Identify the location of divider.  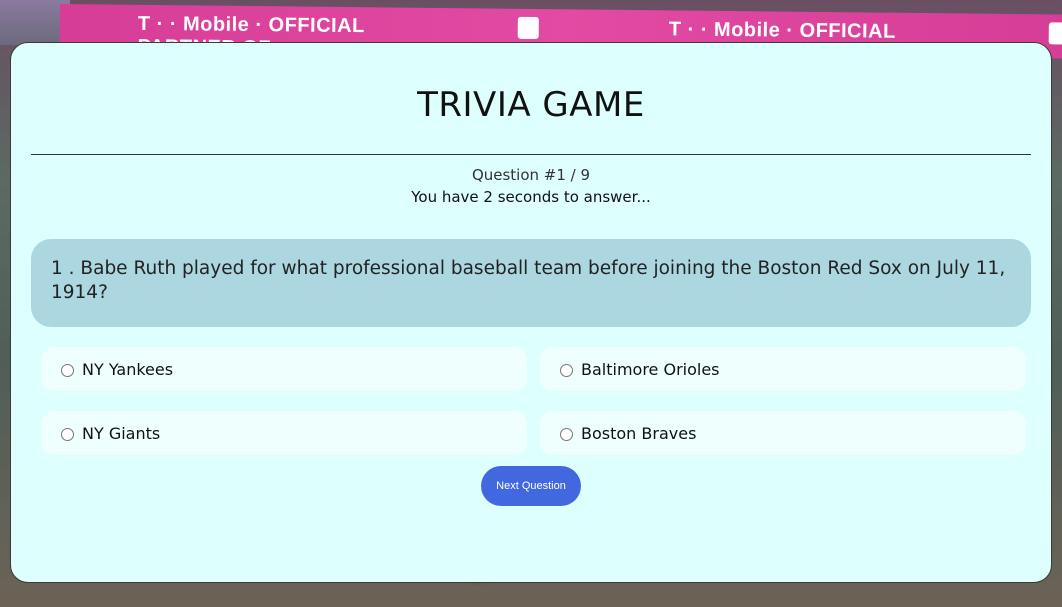
(531, 154).